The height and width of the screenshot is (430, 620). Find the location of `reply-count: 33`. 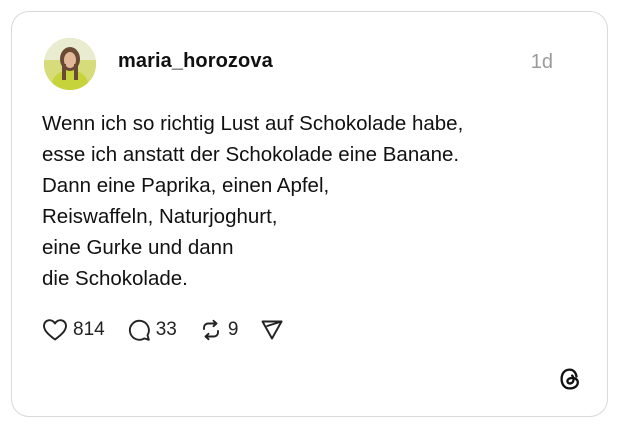

reply-count: 33 is located at coordinates (166, 329).